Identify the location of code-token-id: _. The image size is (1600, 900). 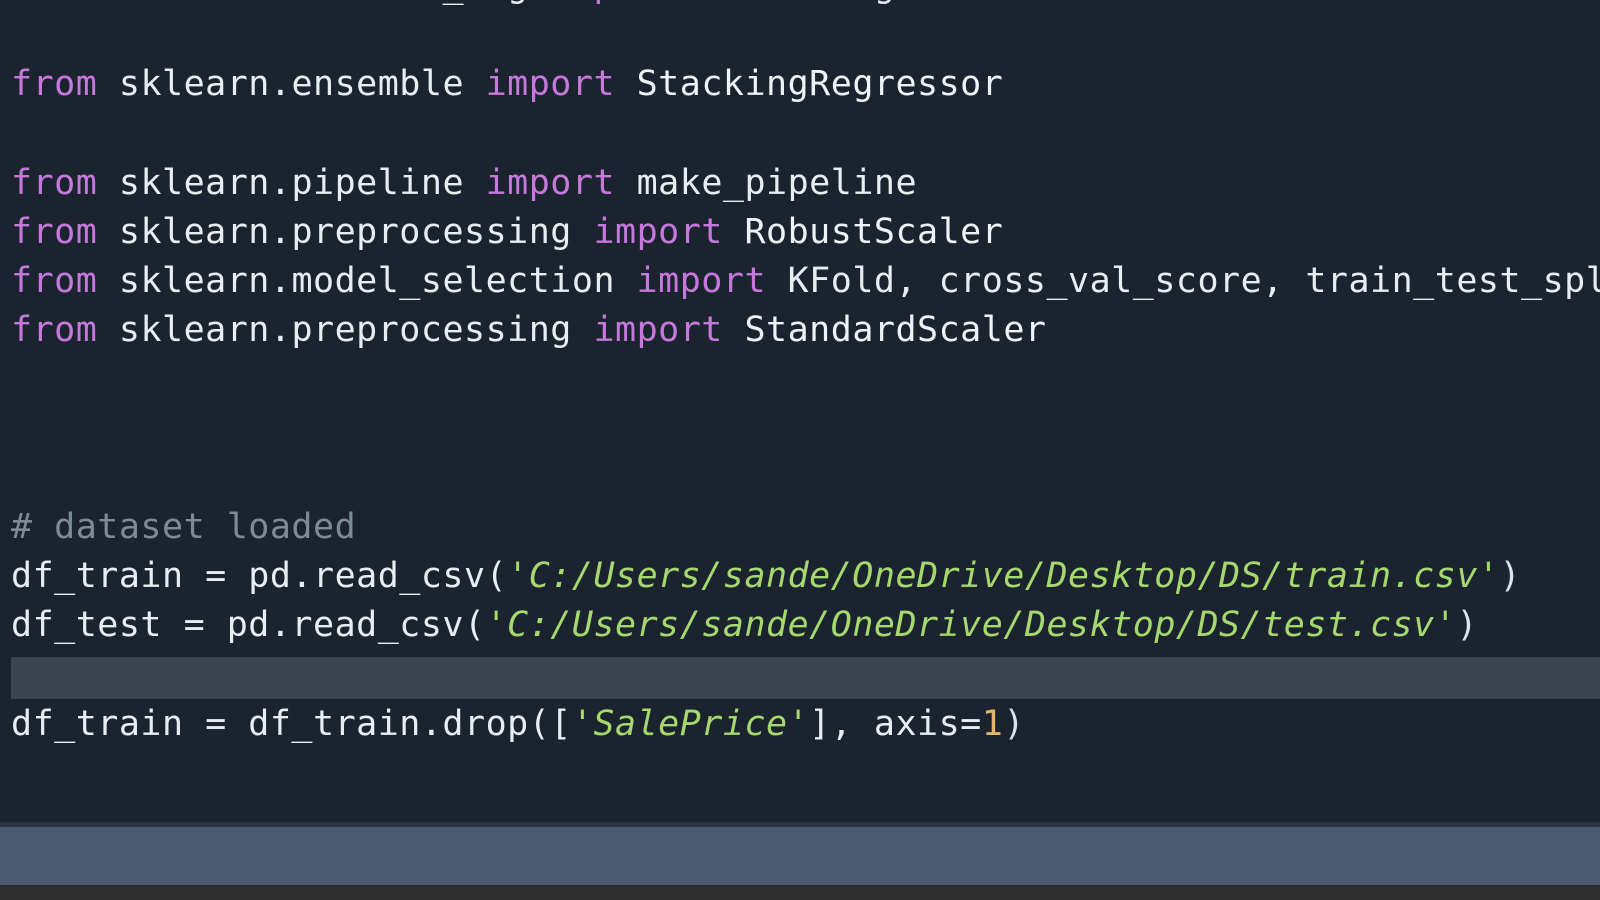
(453, 3).